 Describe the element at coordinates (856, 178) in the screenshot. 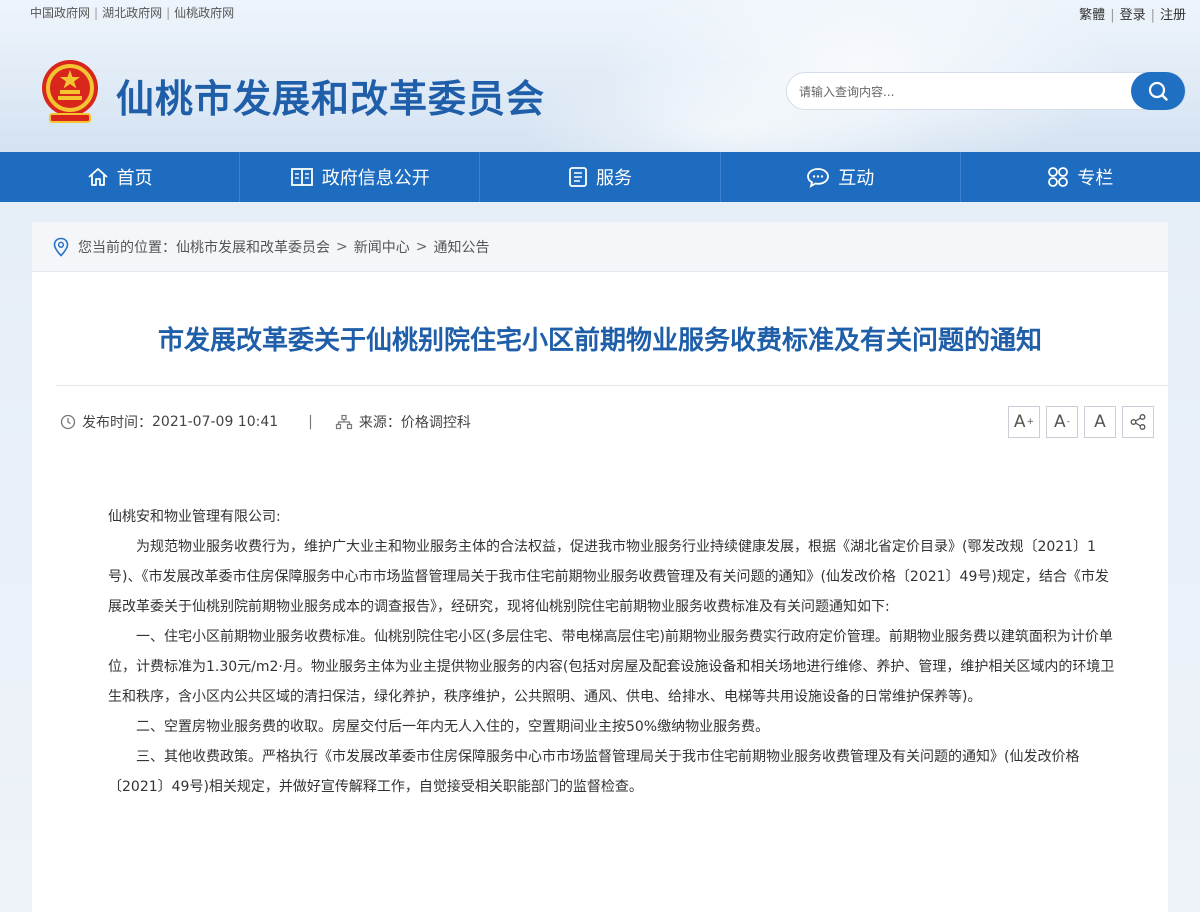

I see `nav-item-label: 互动` at that location.